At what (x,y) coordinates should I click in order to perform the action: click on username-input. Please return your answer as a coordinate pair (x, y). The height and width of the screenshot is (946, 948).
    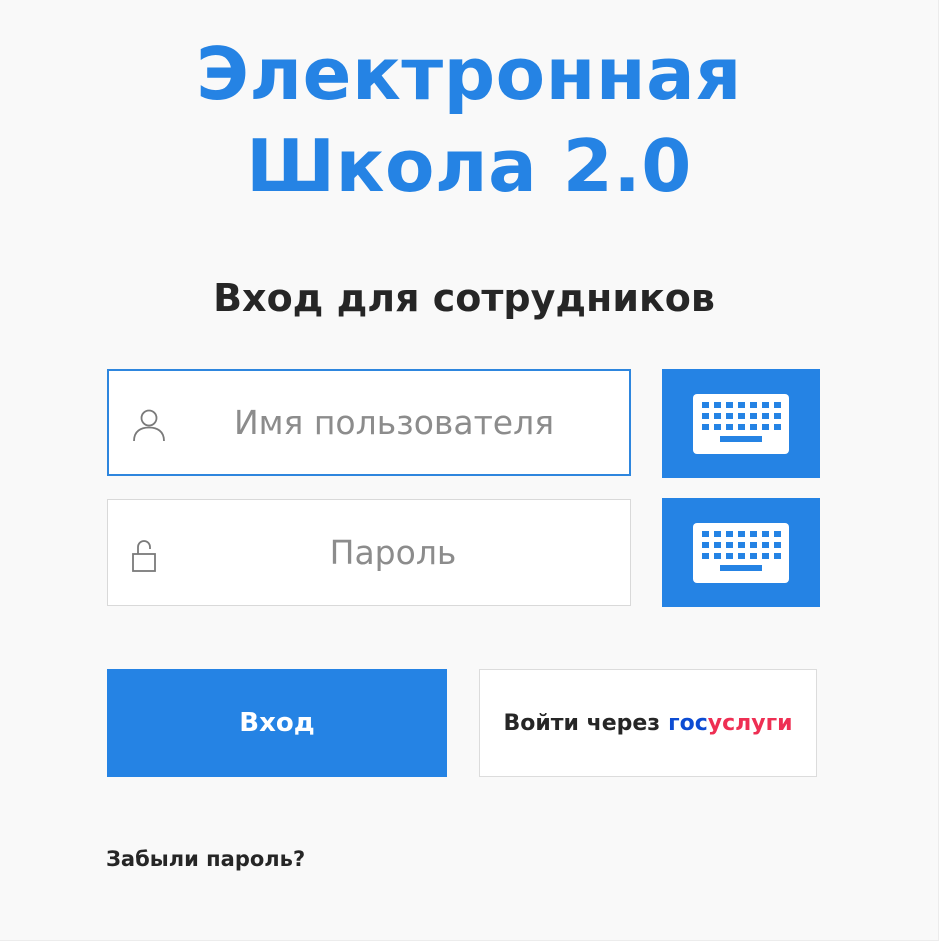
    Looking at the image, I should click on (394, 422).